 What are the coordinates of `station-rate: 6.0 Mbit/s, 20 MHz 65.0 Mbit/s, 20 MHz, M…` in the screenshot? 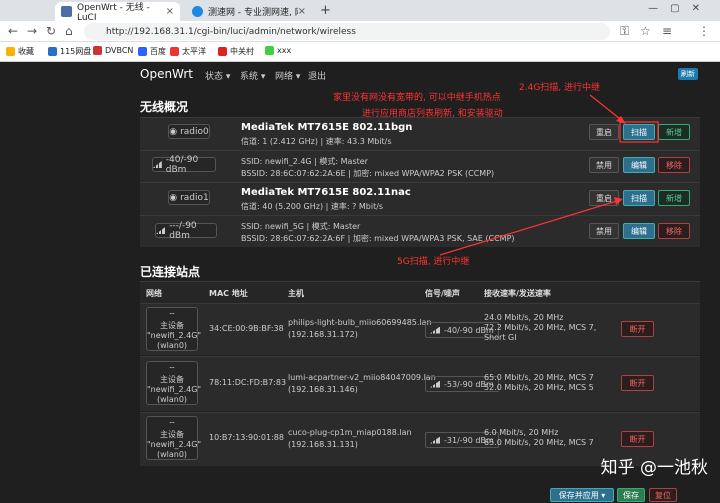 It's located at (539, 437).